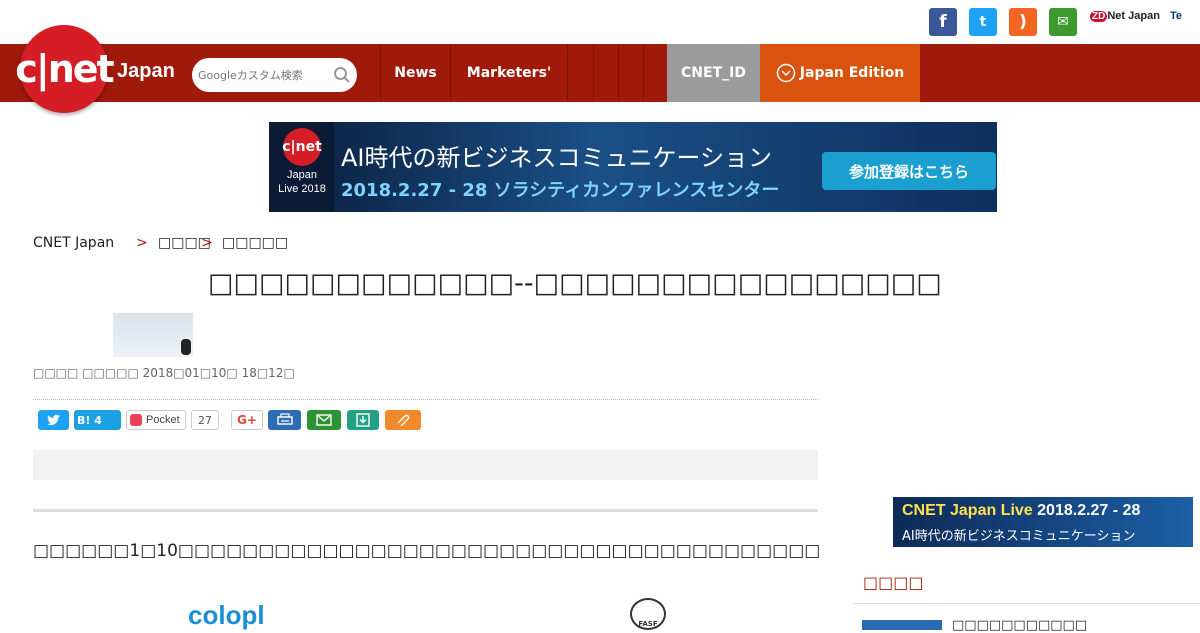  I want to click on rss-icon: ), so click(1023, 22).